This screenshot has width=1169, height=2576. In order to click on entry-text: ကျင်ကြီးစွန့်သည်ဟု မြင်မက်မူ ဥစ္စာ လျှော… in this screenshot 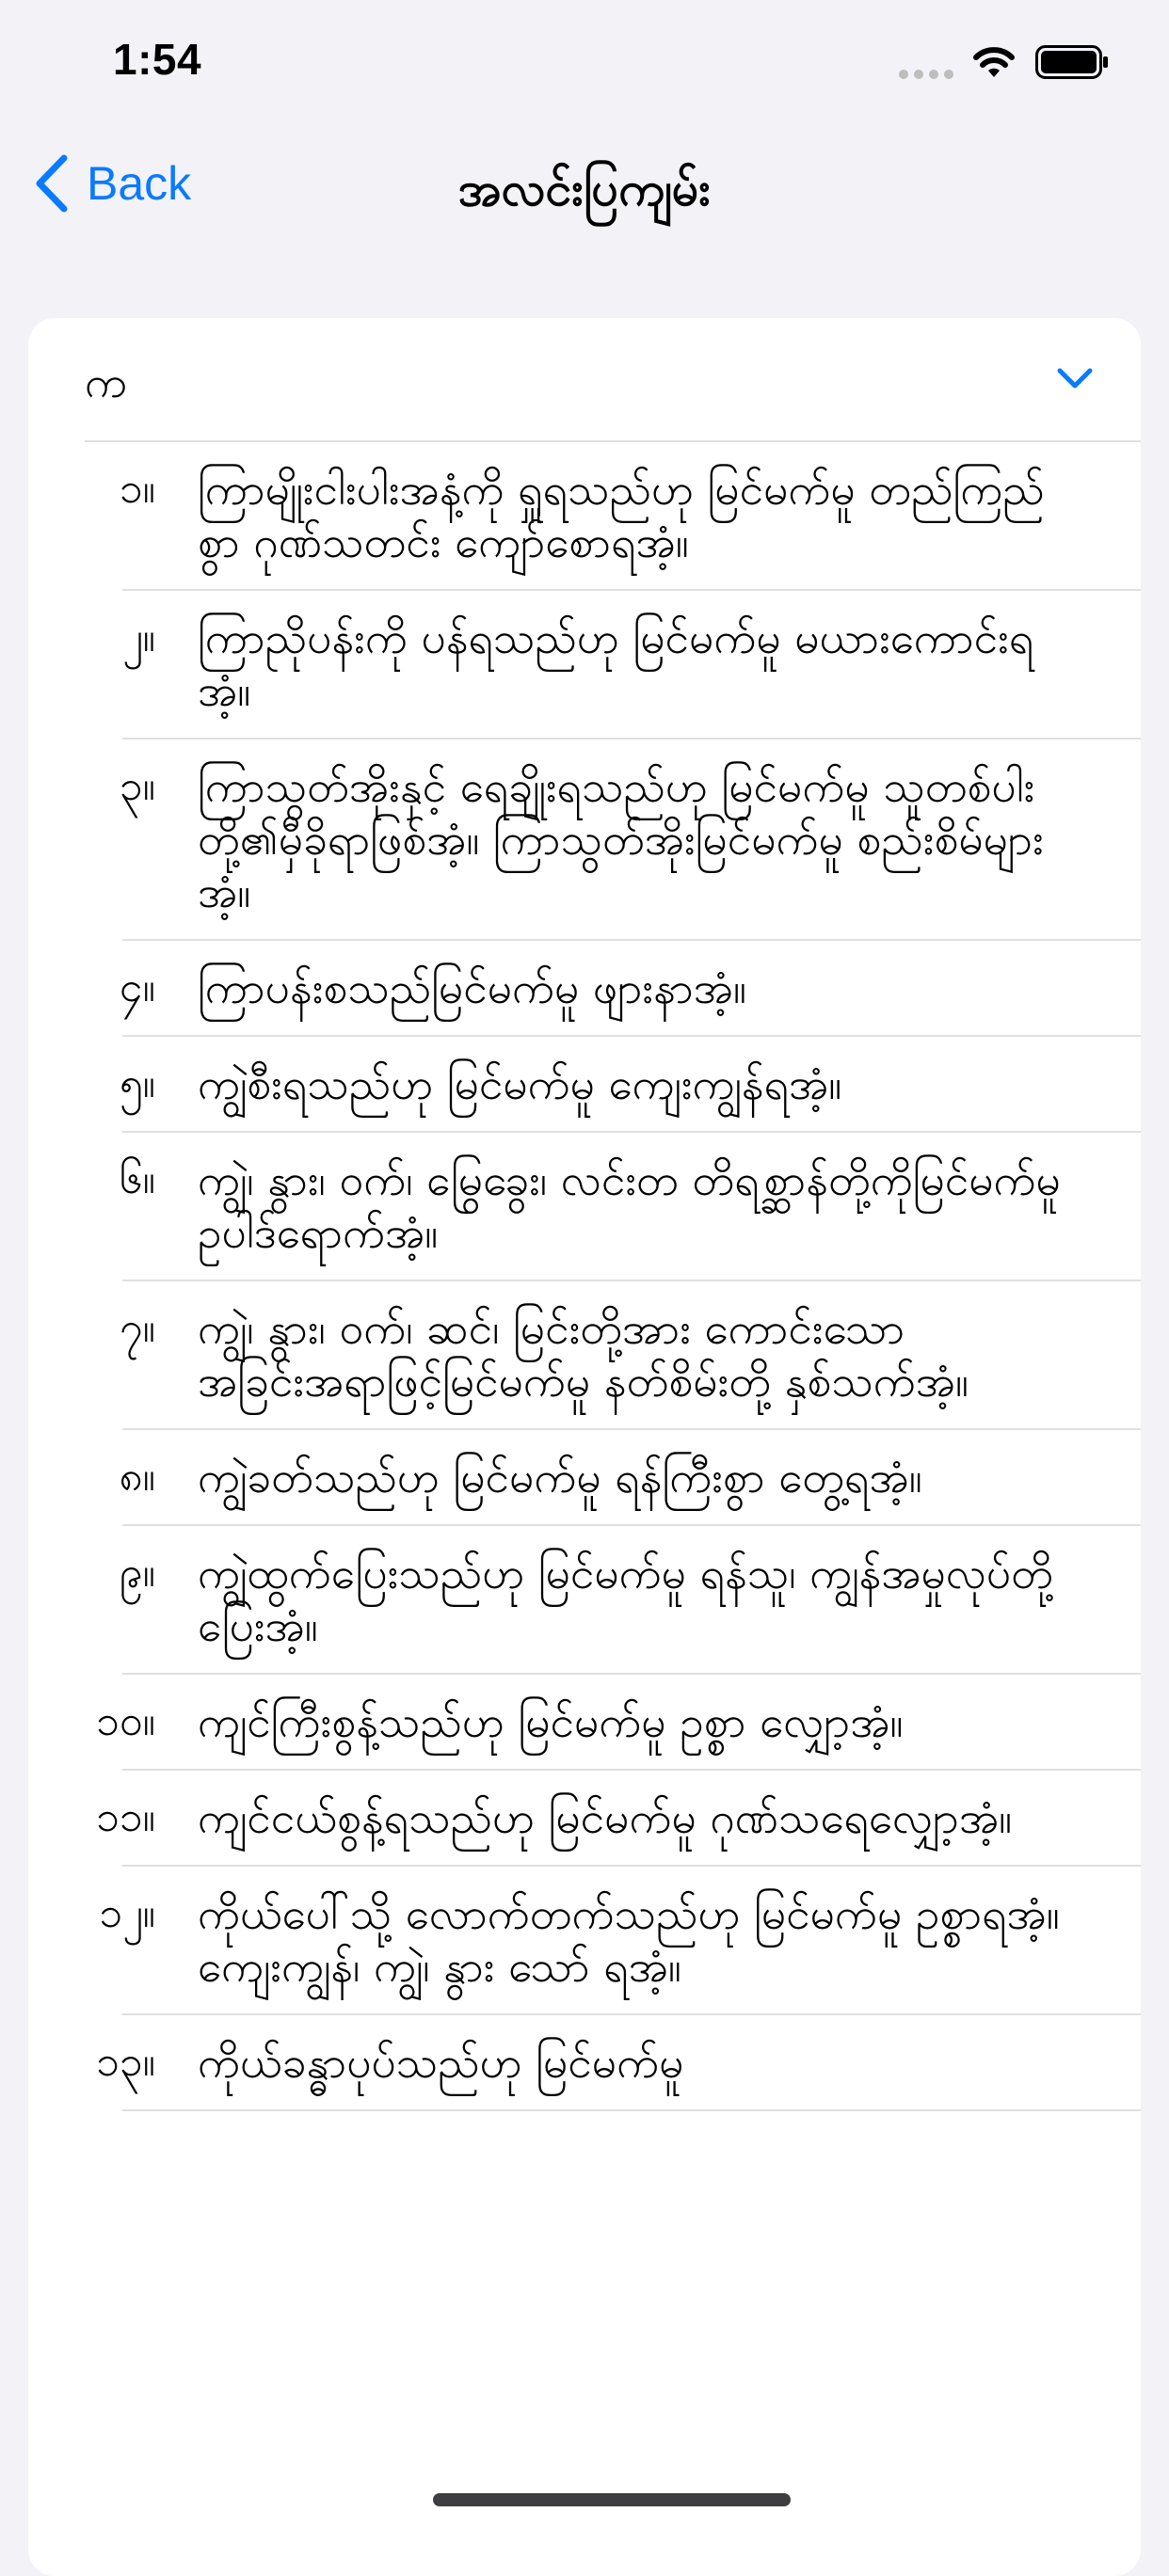, I will do `click(551, 1721)`.